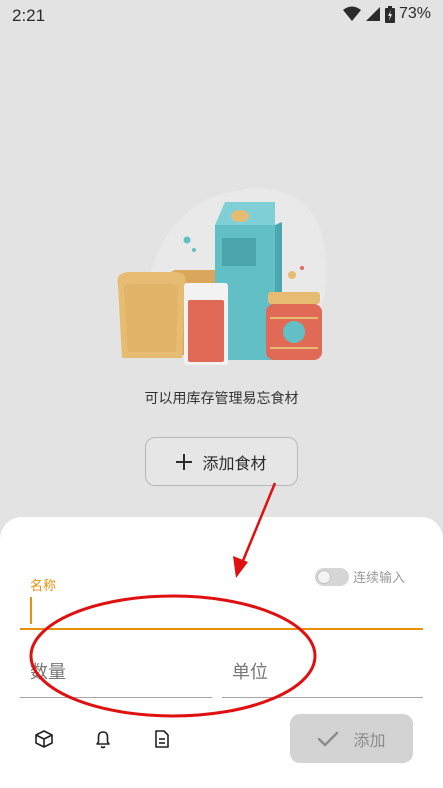 This screenshot has height=788, width=443. Describe the element at coordinates (351, 738) in the screenshot. I see `confirm-add-button: 添加` at that location.